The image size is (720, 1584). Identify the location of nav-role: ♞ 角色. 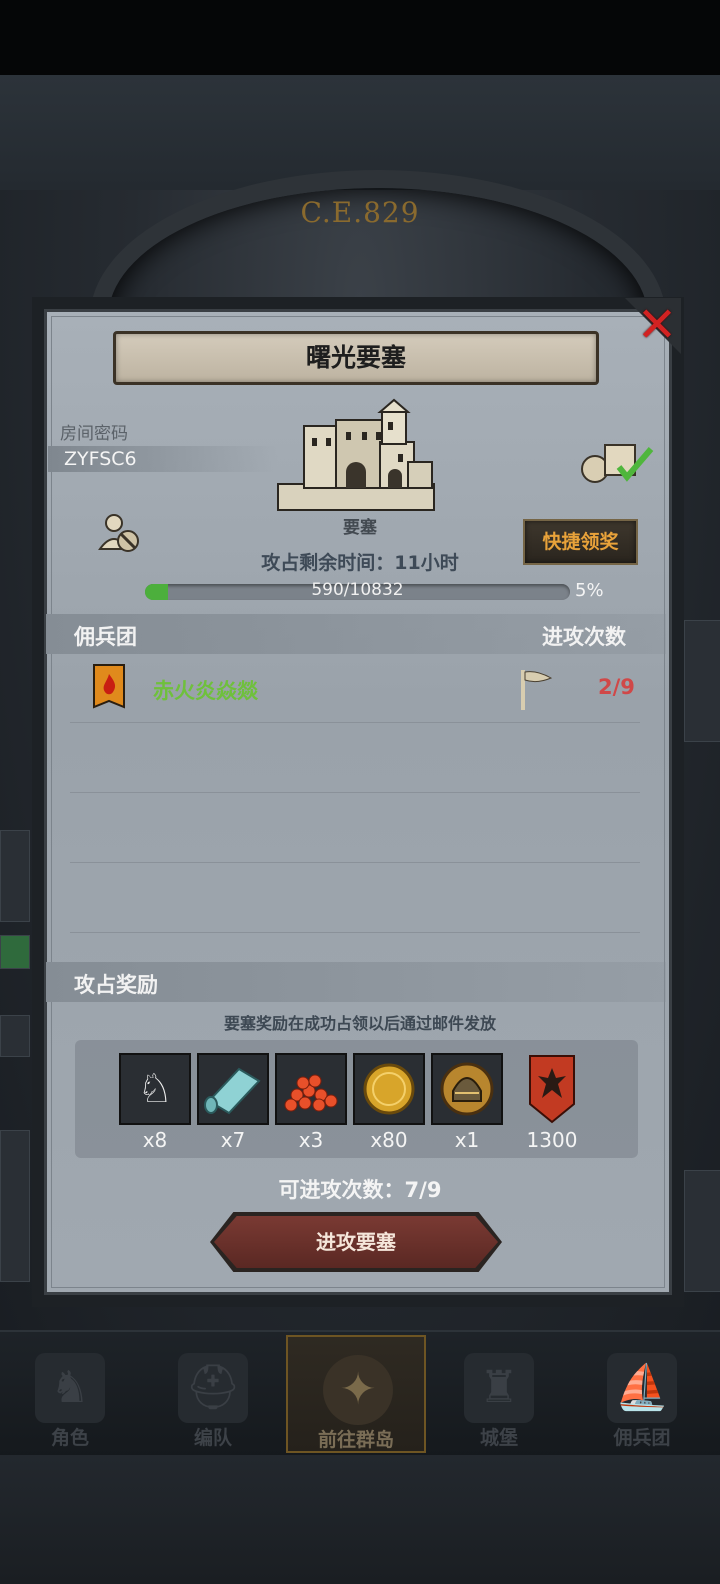
(70, 1394).